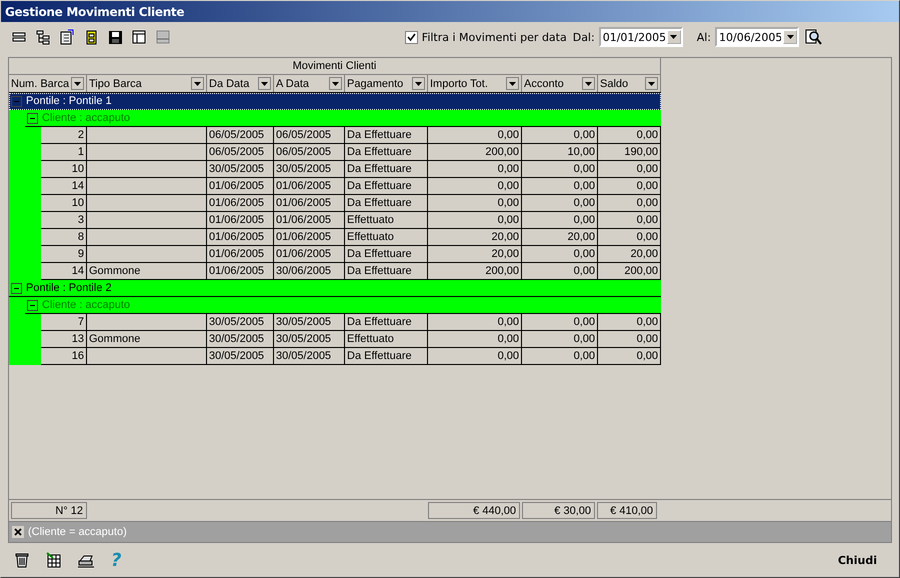 The image size is (900, 578). What do you see at coordinates (474, 510) in the screenshot?
I see `total-sum-cell: € 440,00` at bounding box center [474, 510].